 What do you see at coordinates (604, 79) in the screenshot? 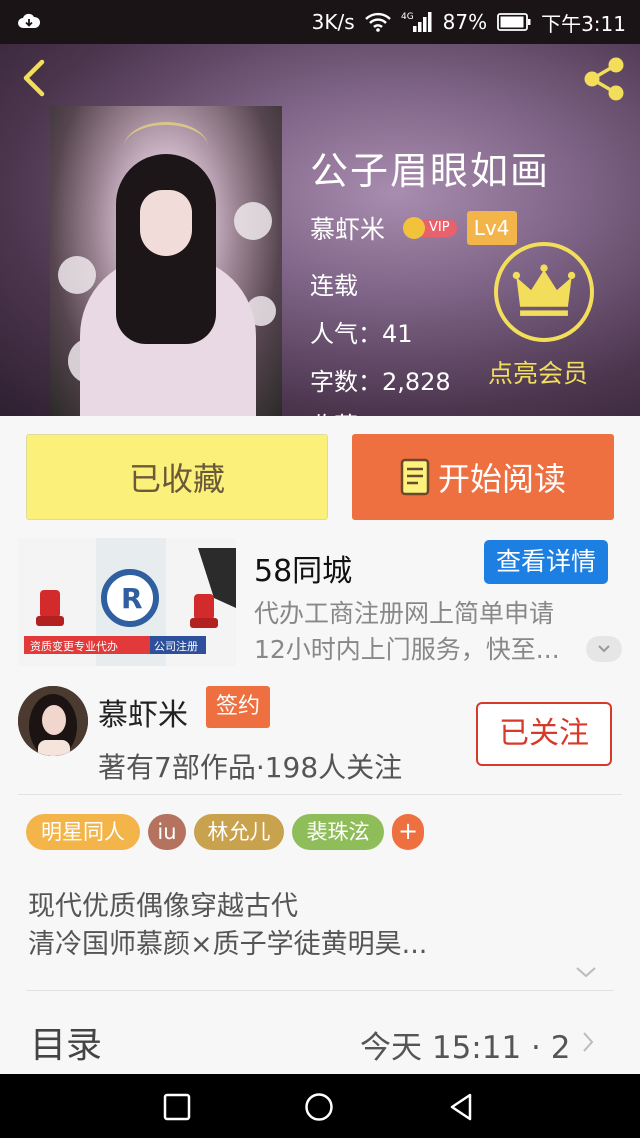
I see `share-icon` at bounding box center [604, 79].